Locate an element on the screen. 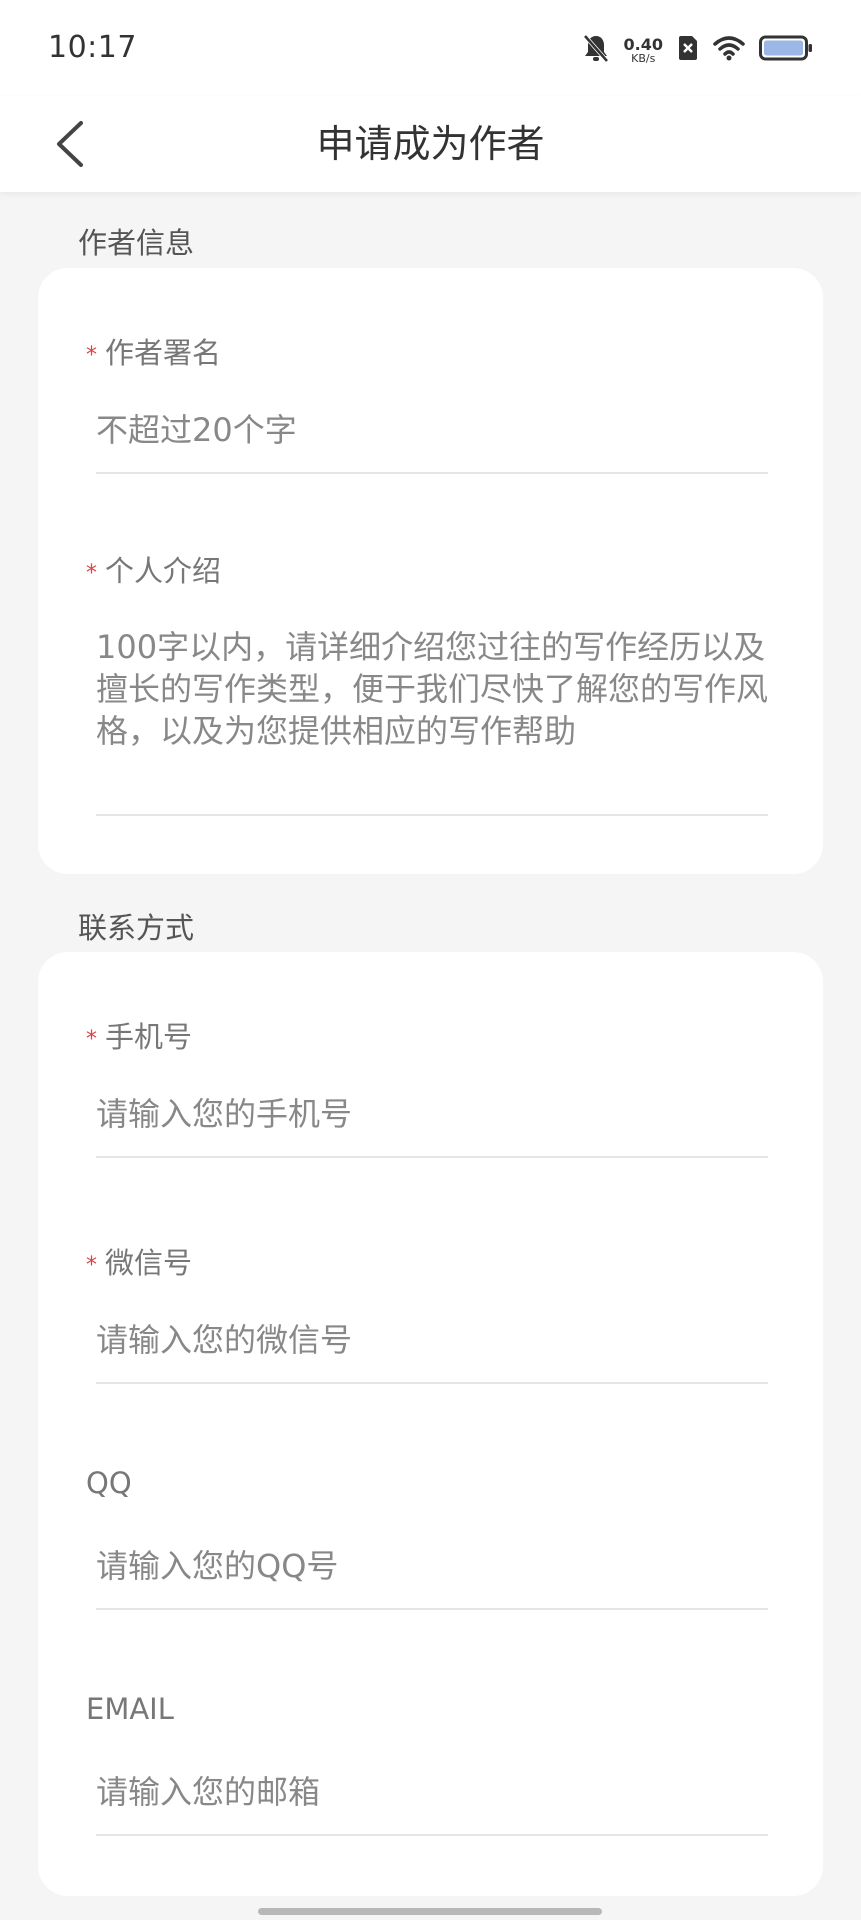 This screenshot has width=861, height=1920. wechat-underline is located at coordinates (432, 1383).